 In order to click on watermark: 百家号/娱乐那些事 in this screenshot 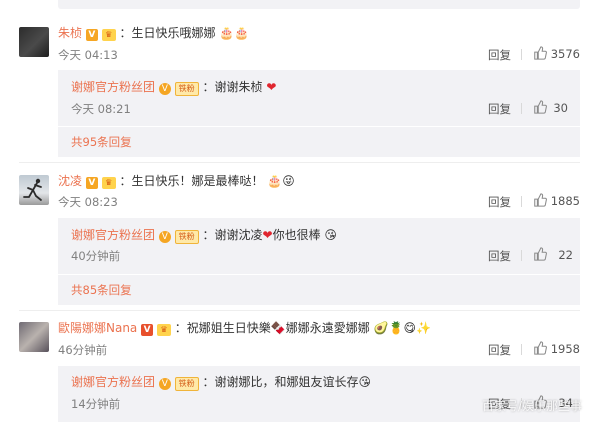, I will do `click(531, 406)`.